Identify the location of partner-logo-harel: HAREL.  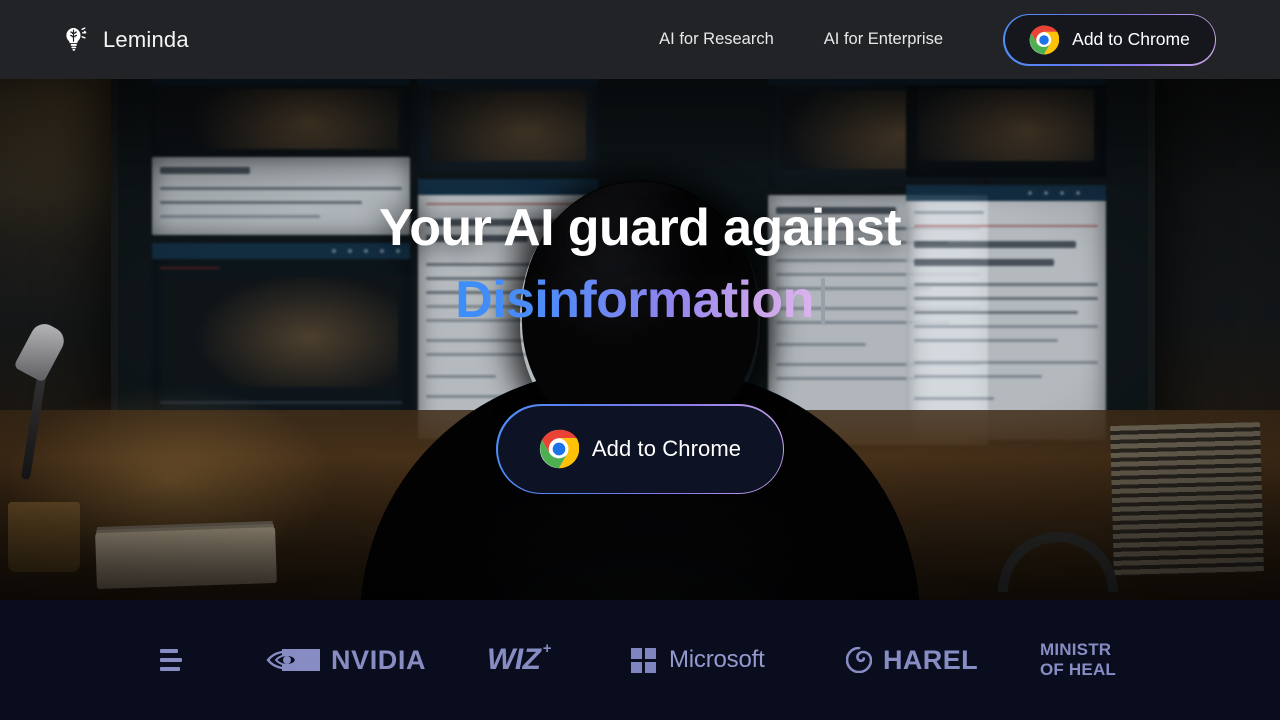
(912, 660).